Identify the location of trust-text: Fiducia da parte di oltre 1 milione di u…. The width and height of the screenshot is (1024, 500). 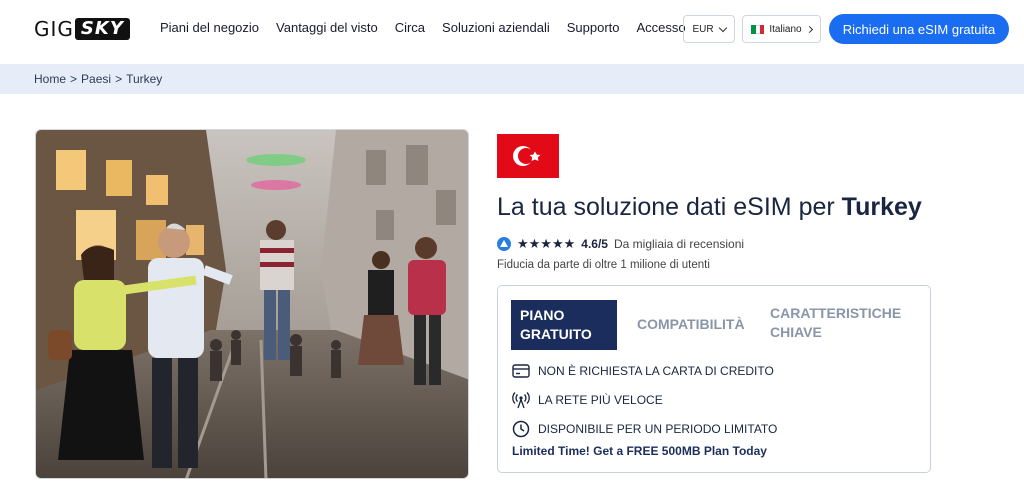
(603, 265).